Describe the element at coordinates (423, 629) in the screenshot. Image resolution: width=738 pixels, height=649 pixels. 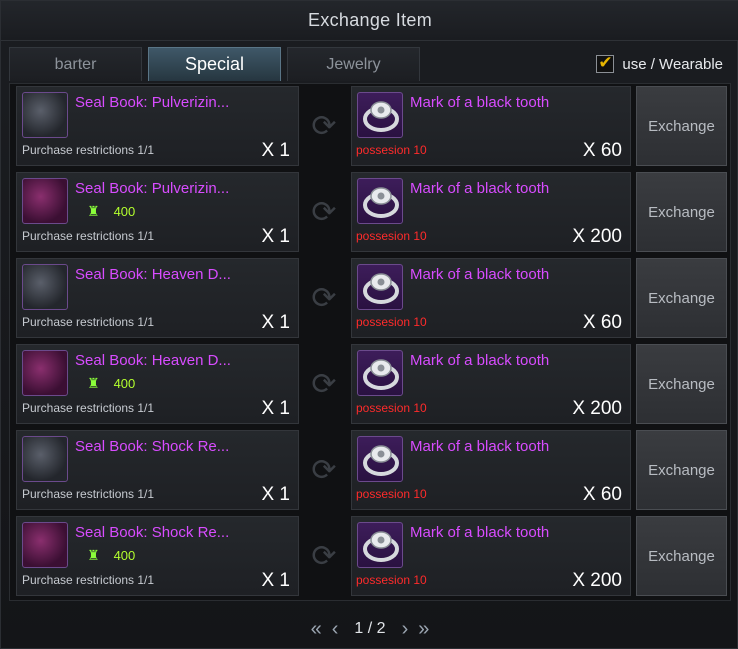
I see `last-page-icon: »` at that location.